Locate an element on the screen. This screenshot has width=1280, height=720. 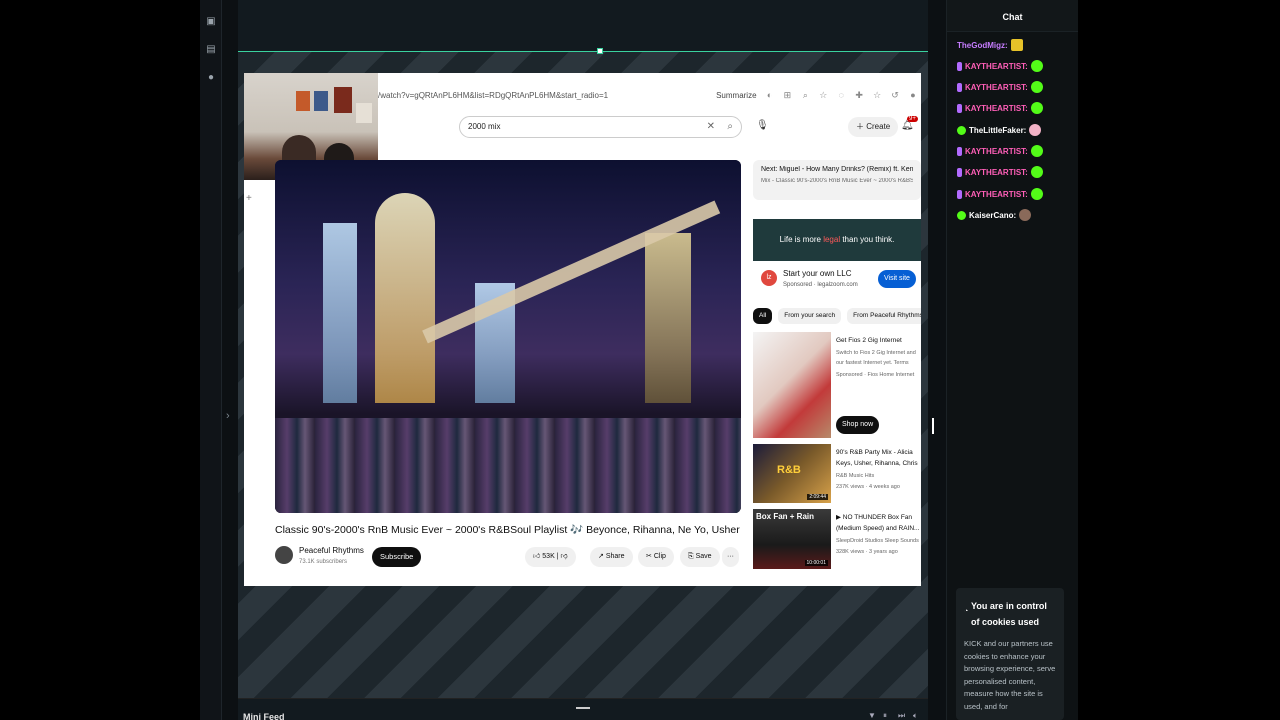
chat-message: KaiserCano: is located at coordinates (994, 215).